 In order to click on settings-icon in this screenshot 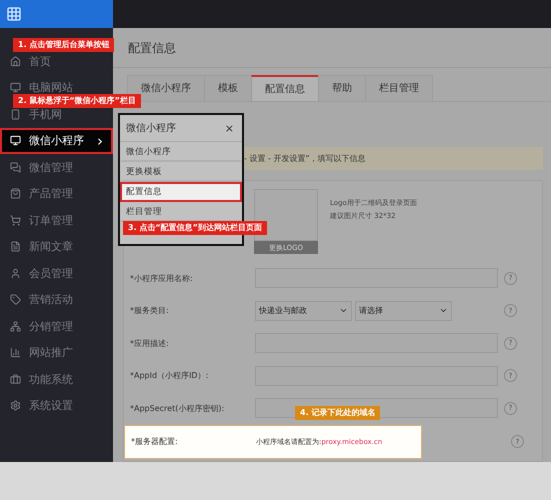, I will do `click(15, 406)`.